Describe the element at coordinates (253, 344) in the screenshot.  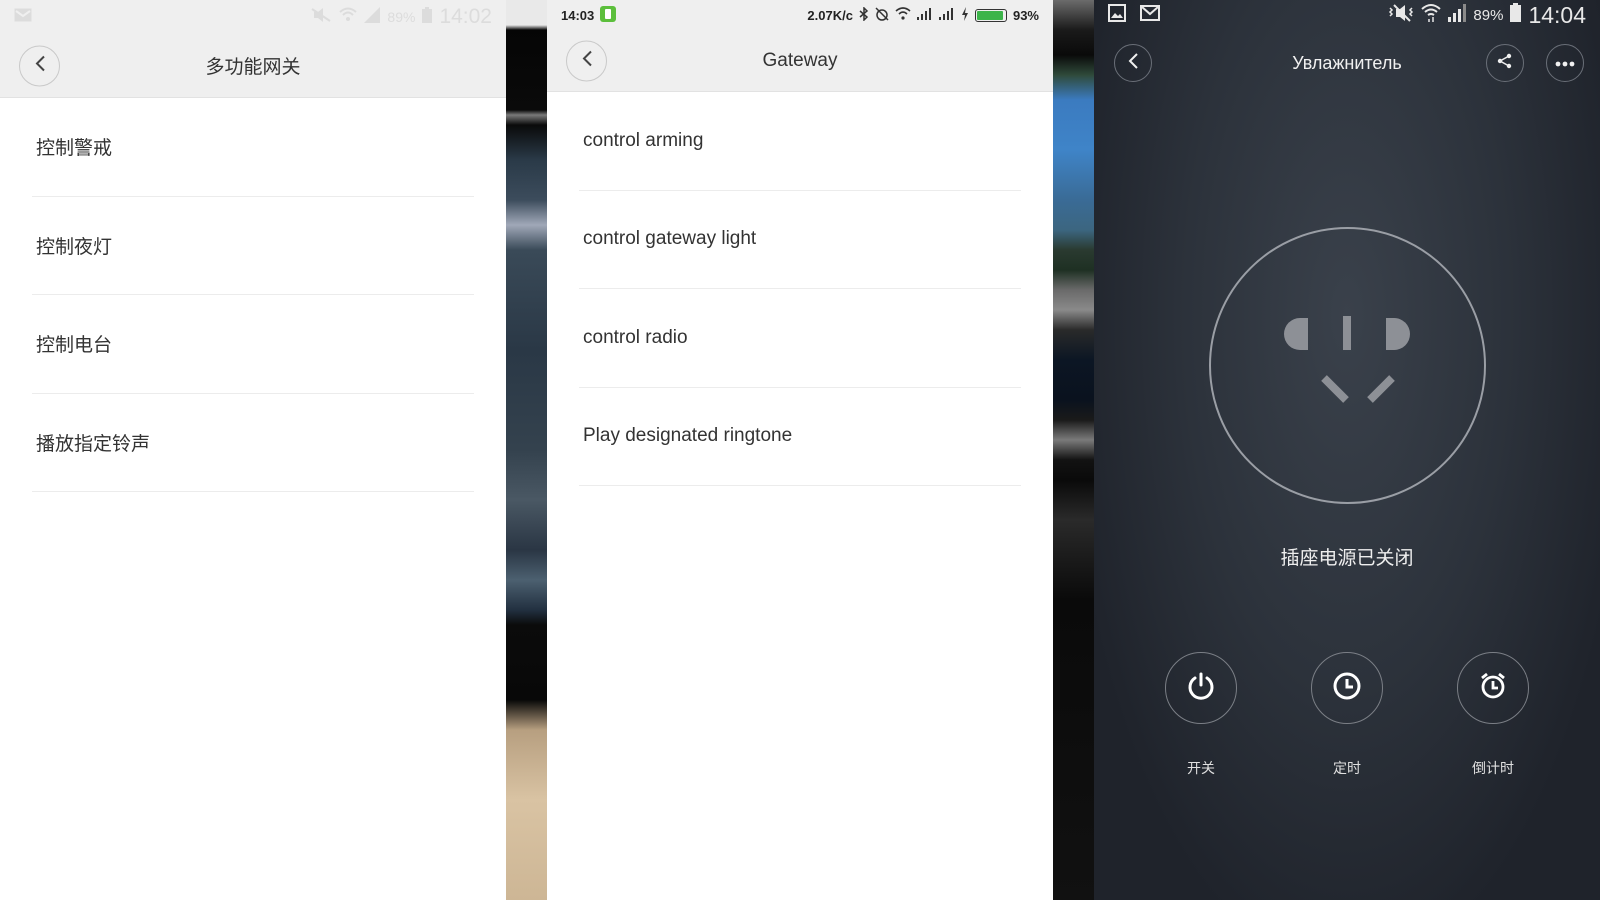
I see `list-item-control-radio: 控制电台` at that location.